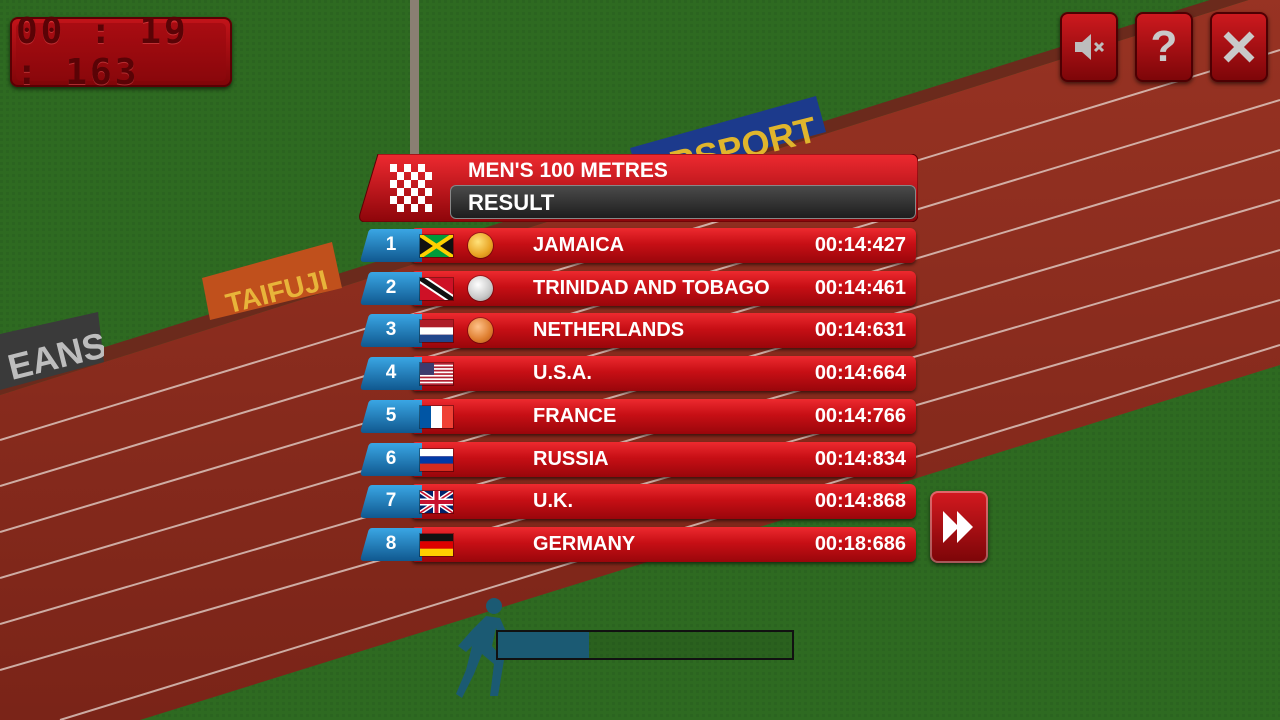  I want to click on silver-medal-icon, so click(480, 288).